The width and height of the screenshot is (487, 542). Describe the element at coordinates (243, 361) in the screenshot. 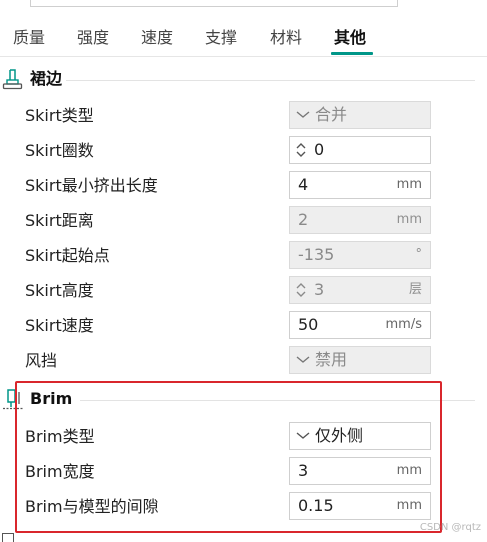

I see `setting-row-draft-shield: 风挡 禁用` at that location.